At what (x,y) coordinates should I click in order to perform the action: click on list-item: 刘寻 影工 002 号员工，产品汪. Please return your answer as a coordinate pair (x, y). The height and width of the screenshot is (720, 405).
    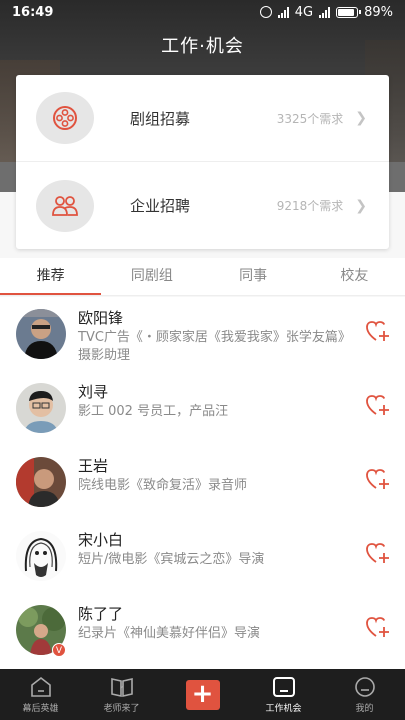
    Looking at the image, I should click on (202, 408).